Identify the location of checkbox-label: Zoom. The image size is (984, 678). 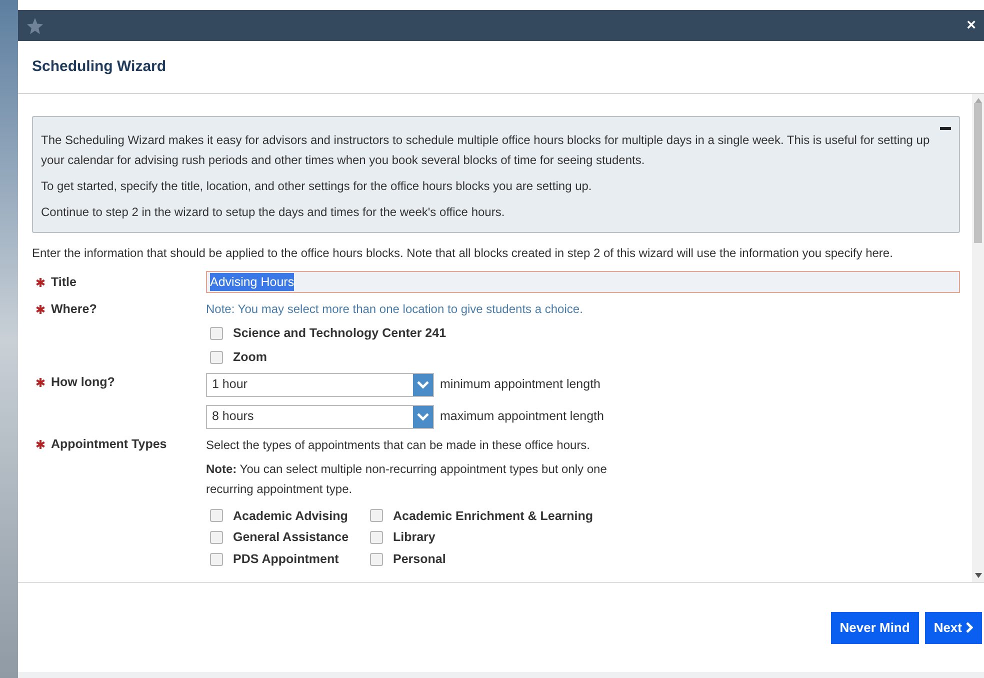
(250, 357).